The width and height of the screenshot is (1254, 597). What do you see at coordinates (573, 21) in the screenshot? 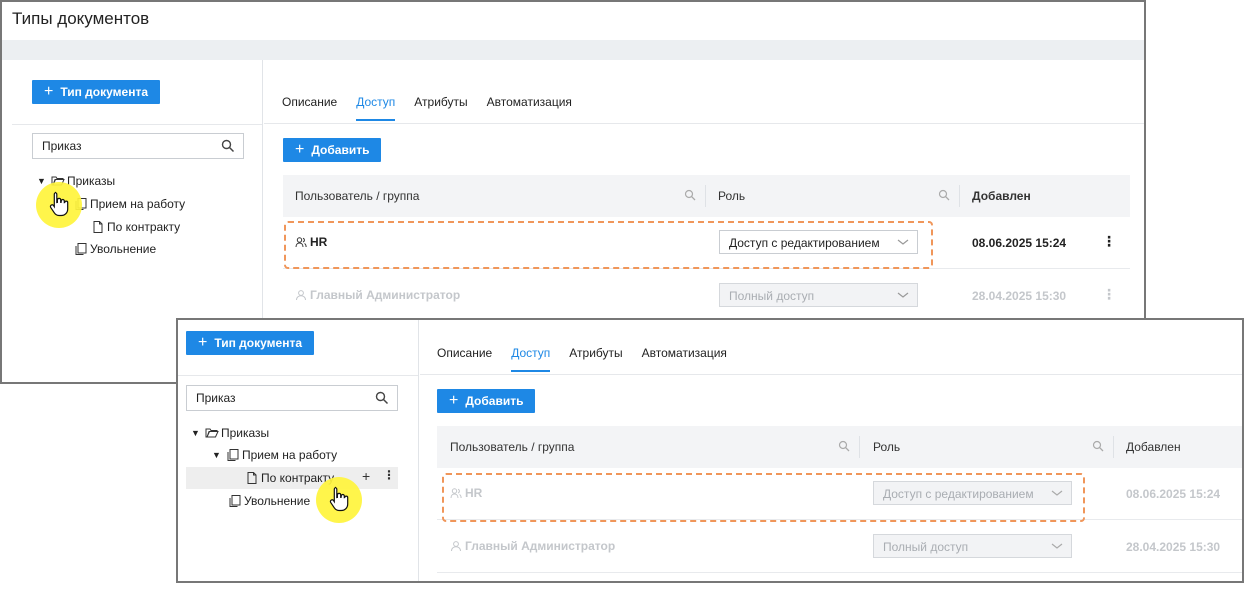
I see `title-bar: Типы документов` at bounding box center [573, 21].